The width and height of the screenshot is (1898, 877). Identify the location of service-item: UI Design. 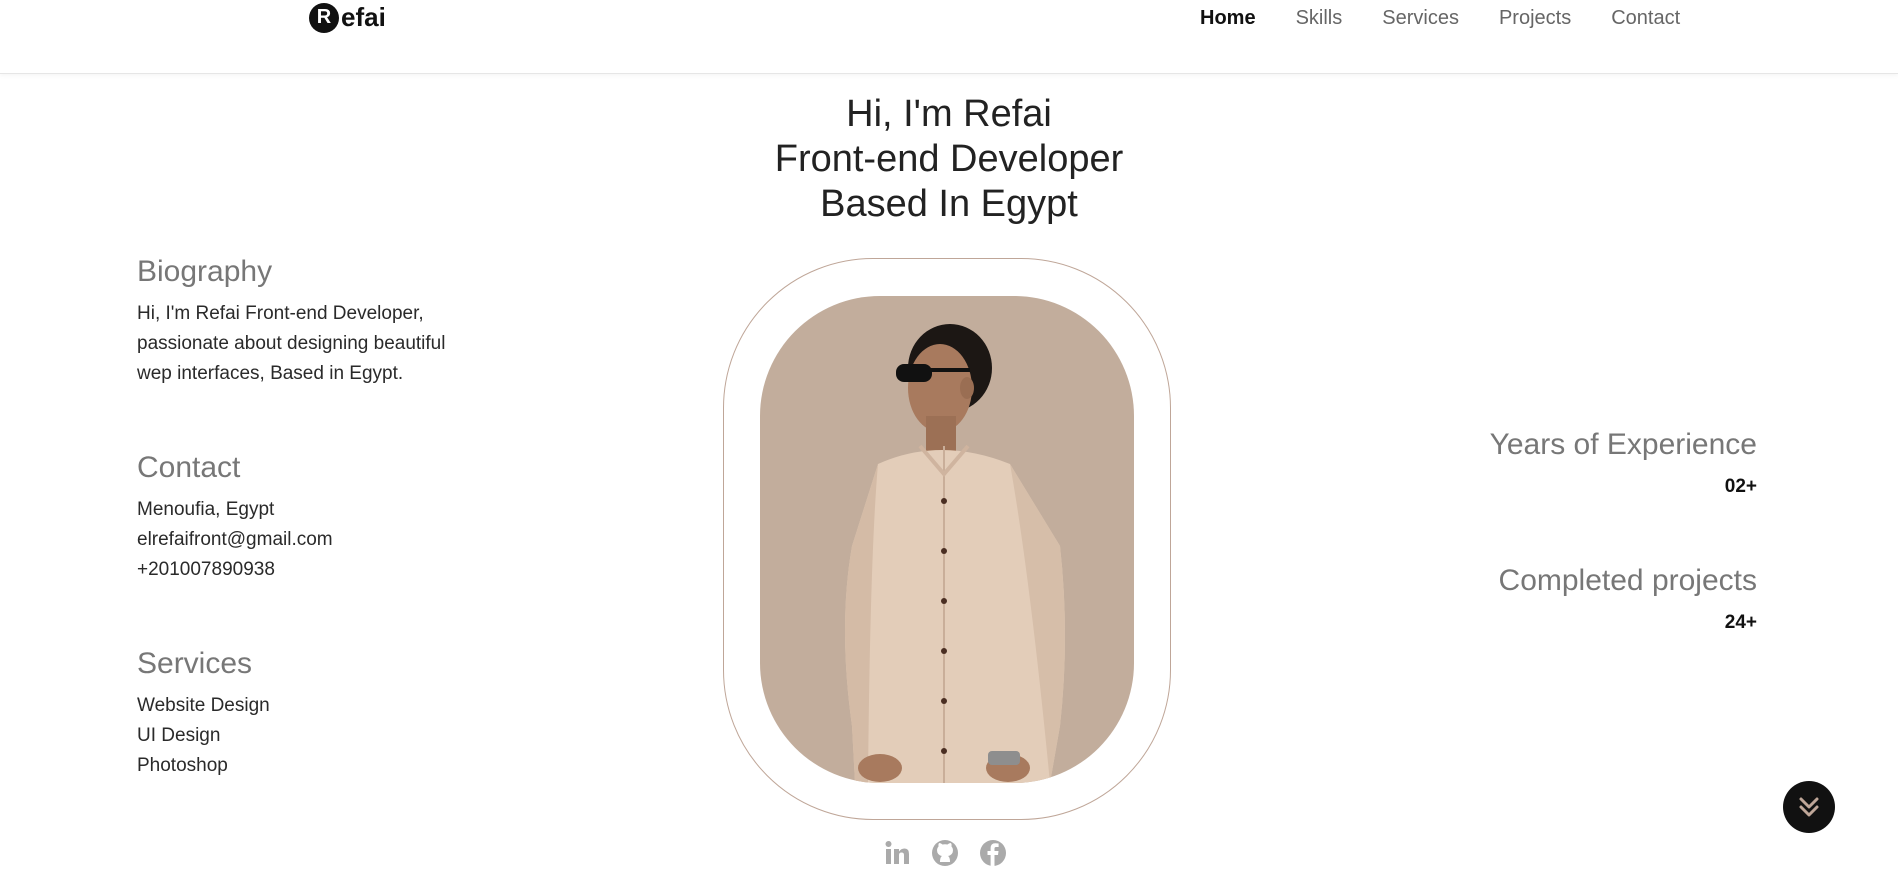
(179, 735).